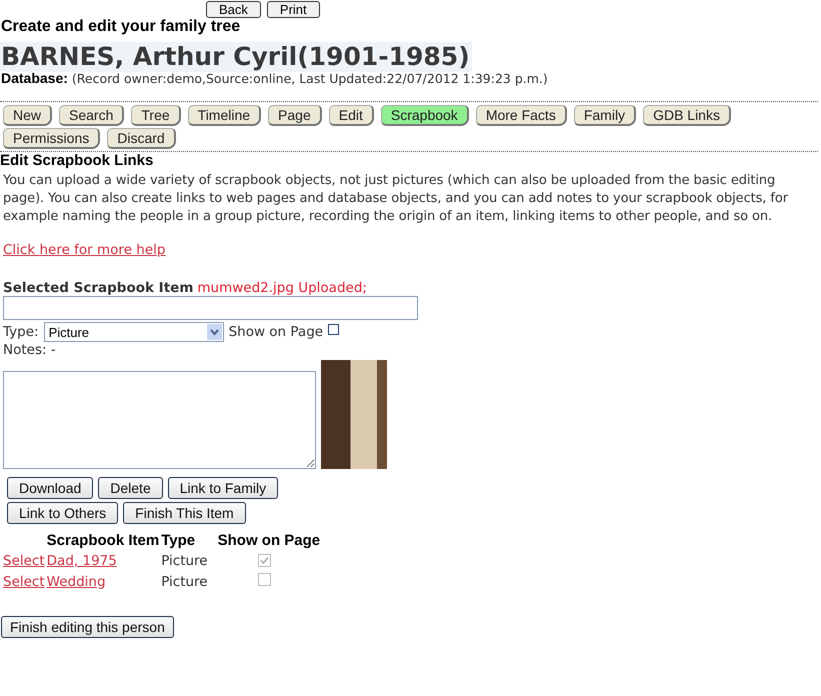 This screenshot has width=821, height=696. Describe the element at coordinates (21, 332) in the screenshot. I see `type-label: Type:` at that location.